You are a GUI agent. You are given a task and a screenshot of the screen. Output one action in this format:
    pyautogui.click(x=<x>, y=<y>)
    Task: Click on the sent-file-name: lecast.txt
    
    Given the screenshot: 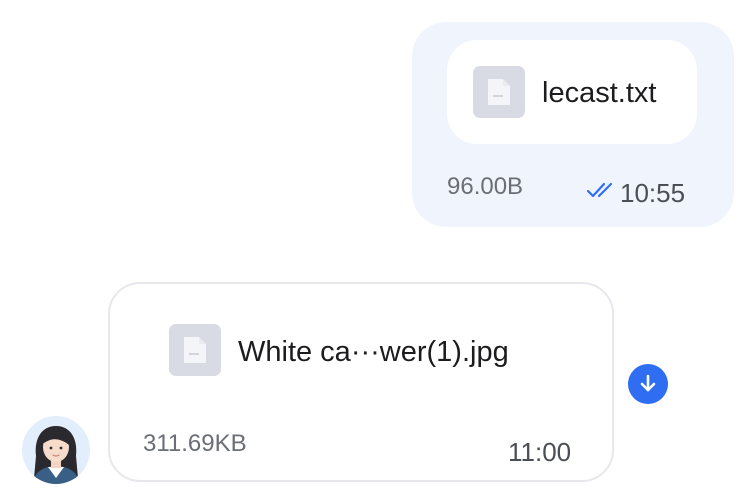 What is the action you would take?
    pyautogui.click(x=599, y=93)
    